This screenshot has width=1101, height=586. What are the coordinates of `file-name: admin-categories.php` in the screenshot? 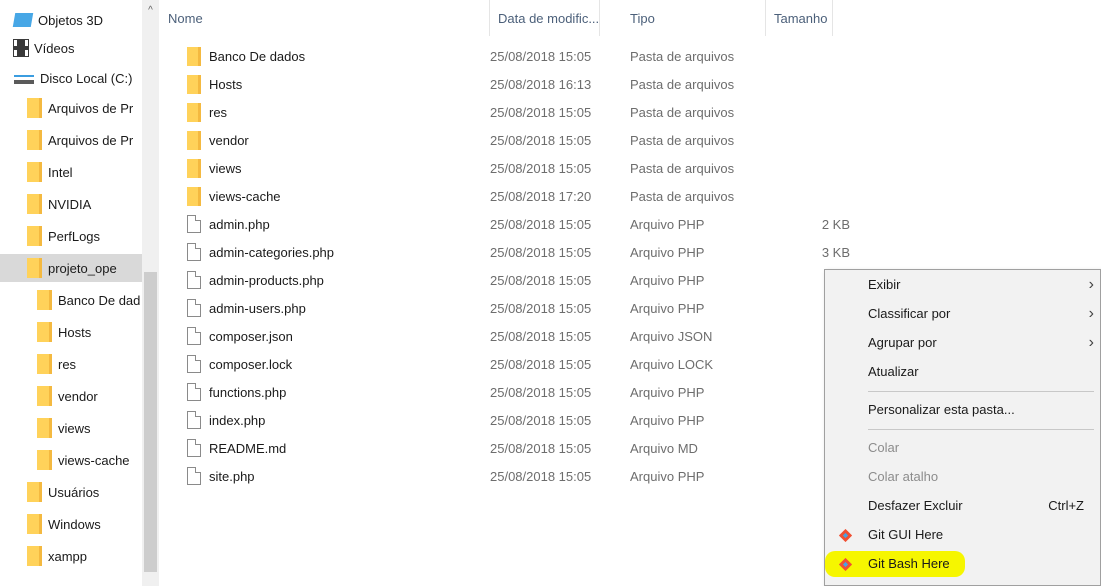 It's located at (272, 252).